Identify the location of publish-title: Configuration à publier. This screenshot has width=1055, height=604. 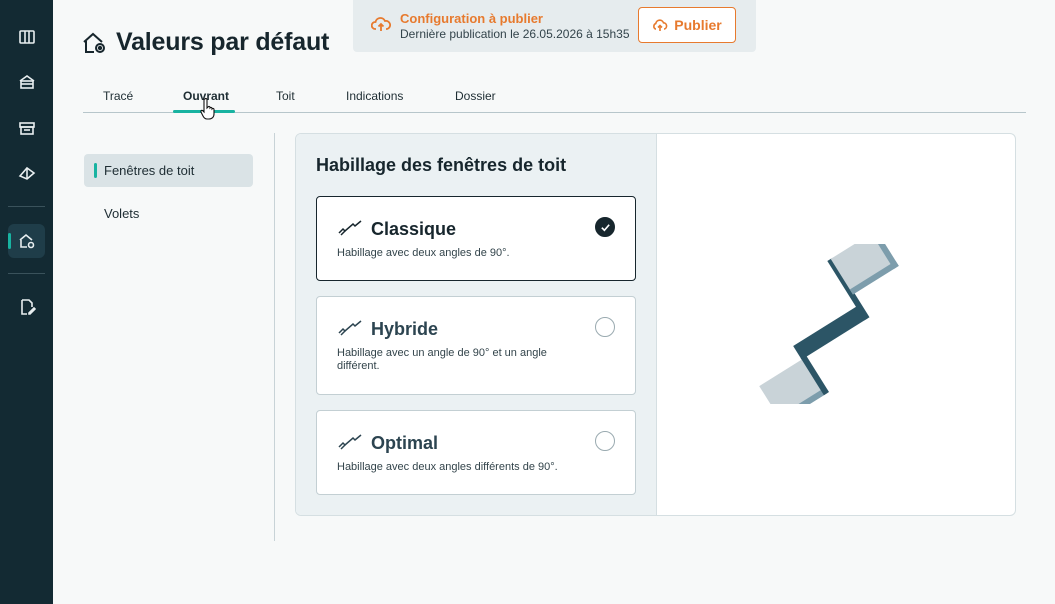
(471, 18).